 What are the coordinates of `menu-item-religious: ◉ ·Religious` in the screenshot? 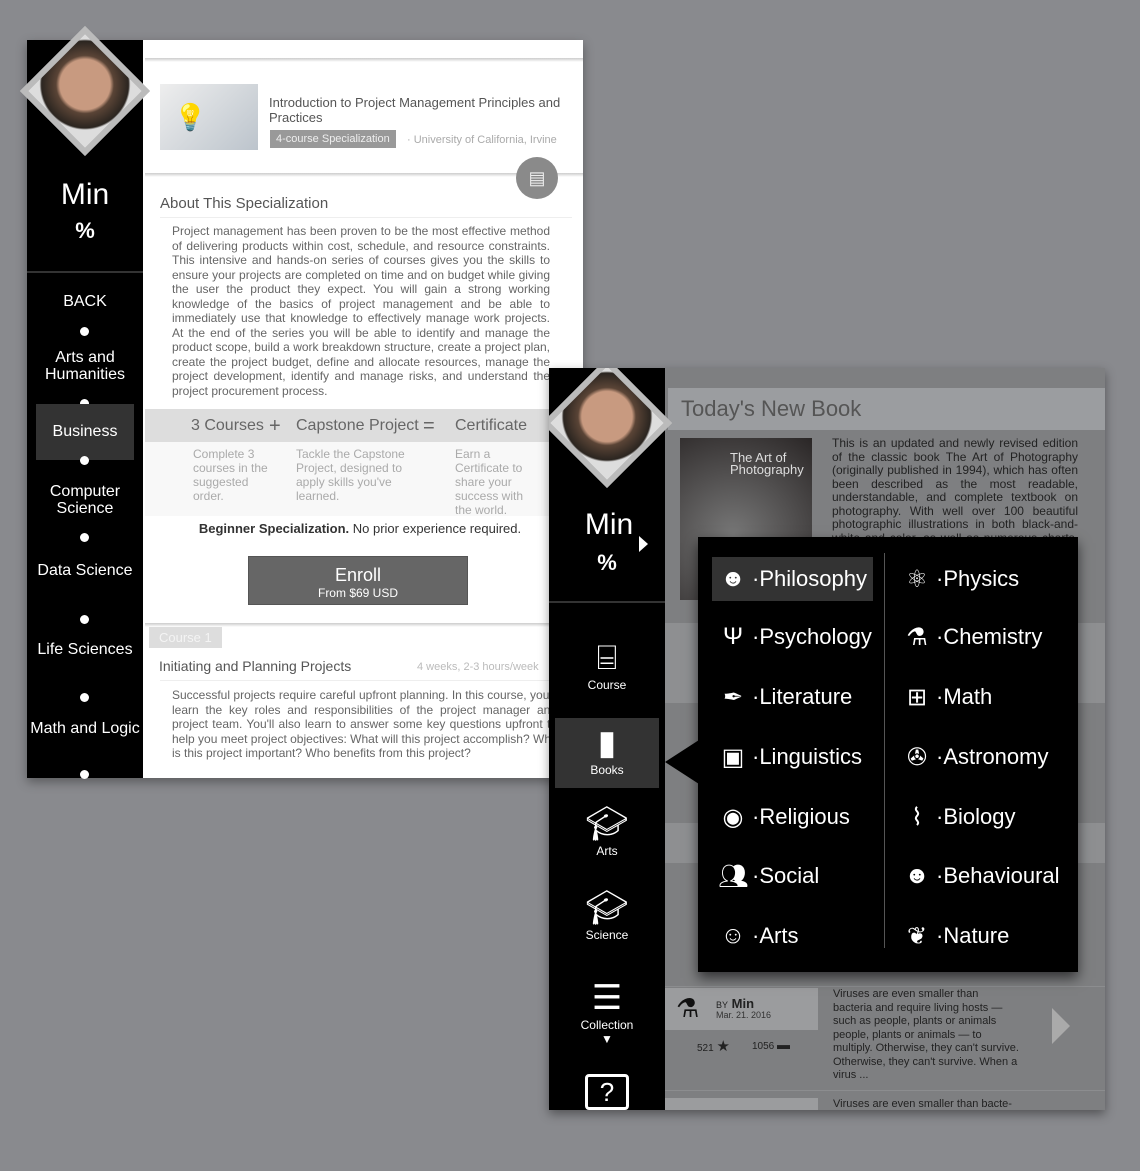 It's located at (784, 817).